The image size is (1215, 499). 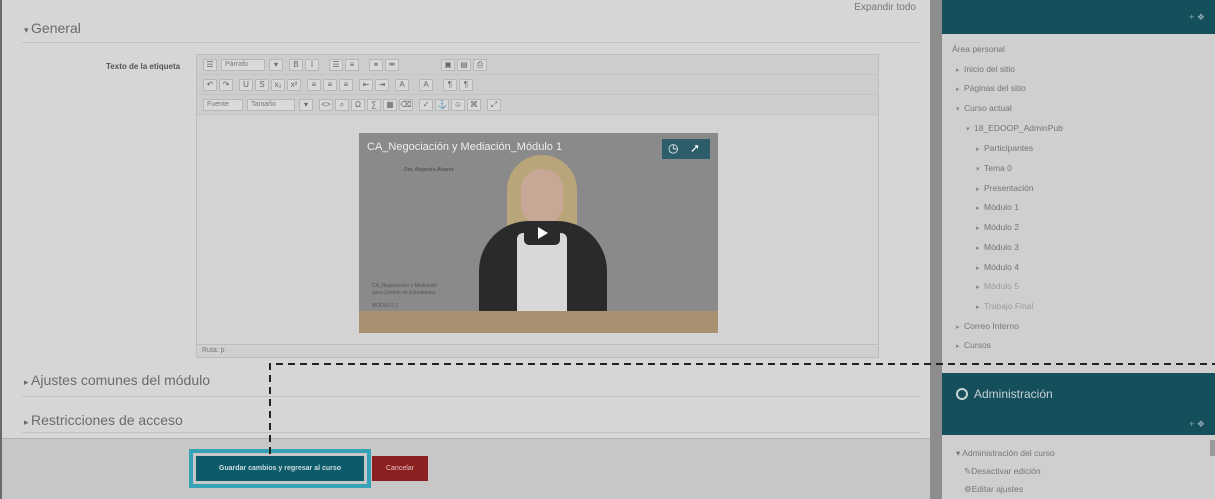 What do you see at coordinates (330, 85) in the screenshot?
I see `align-center-icon: ≡` at bounding box center [330, 85].